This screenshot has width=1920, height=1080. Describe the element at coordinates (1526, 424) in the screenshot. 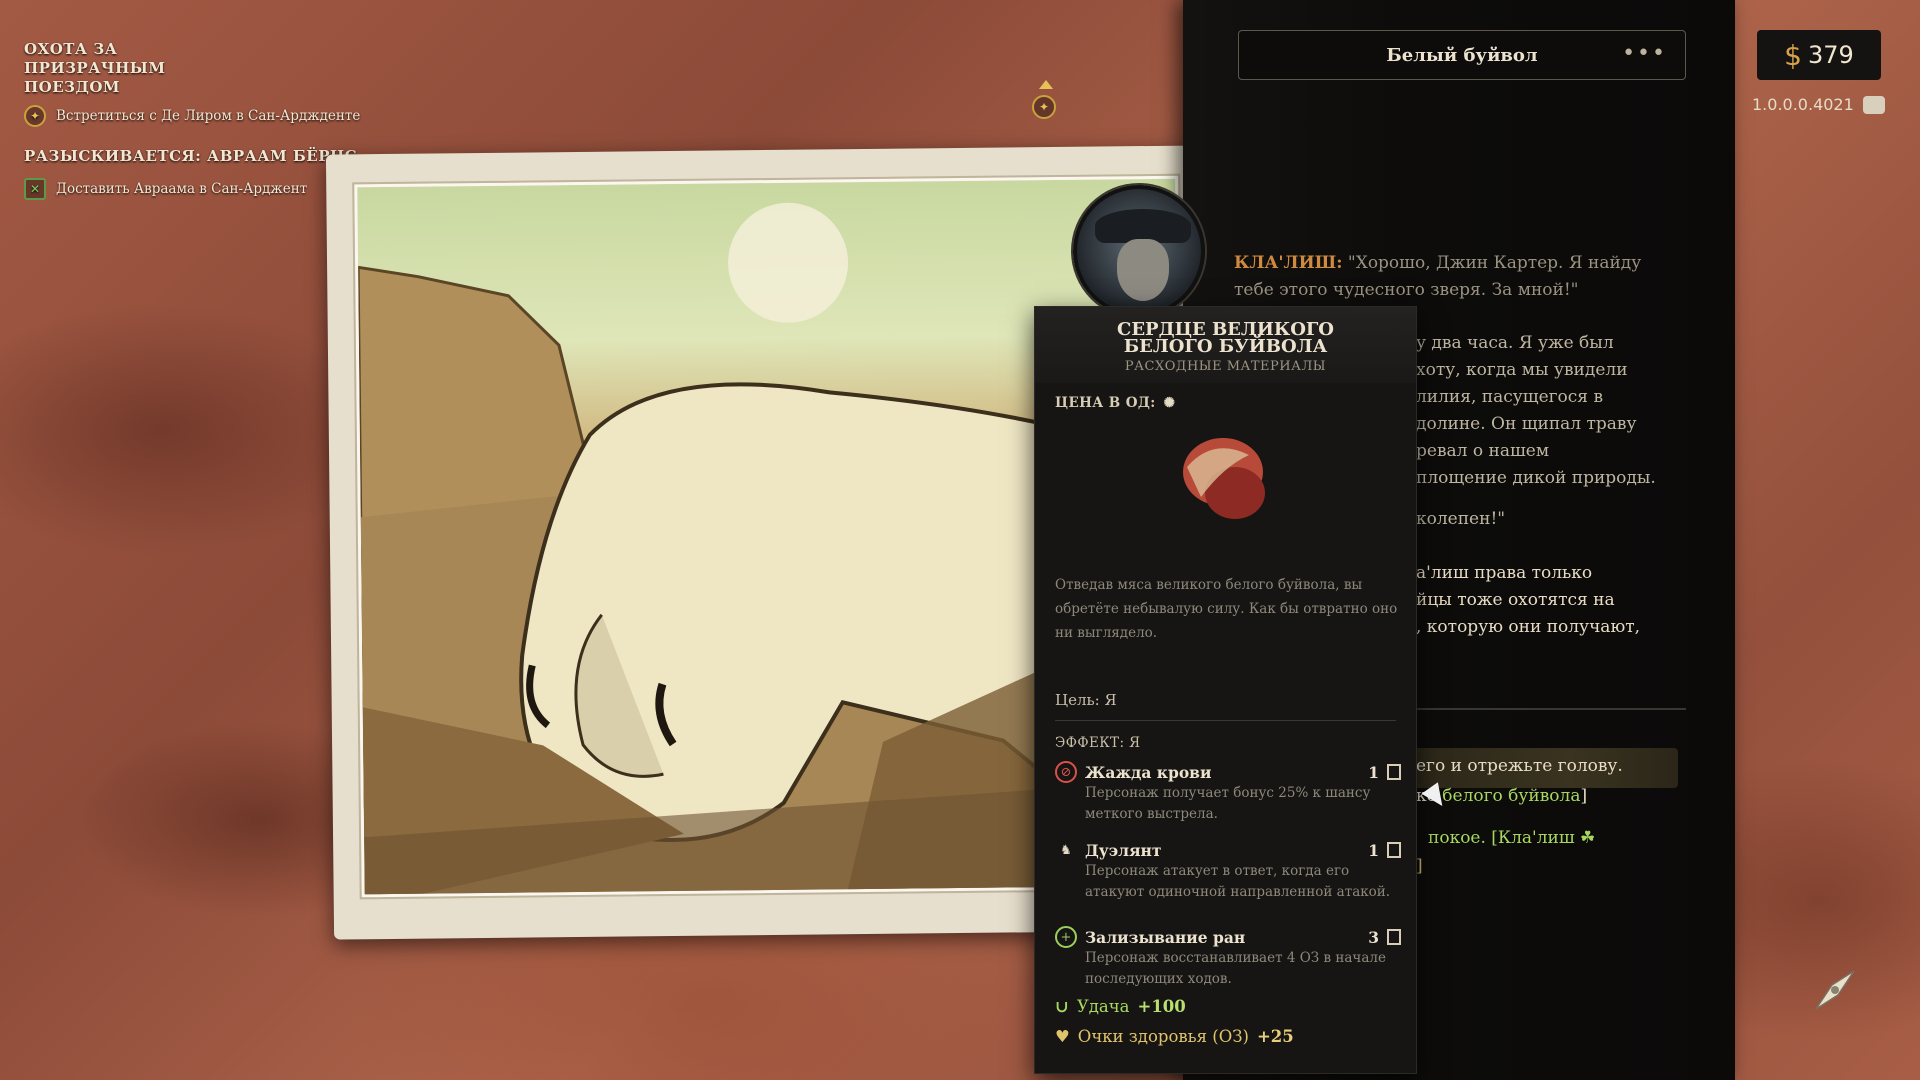

I see `story-line: долине. Он щипал траву` at that location.